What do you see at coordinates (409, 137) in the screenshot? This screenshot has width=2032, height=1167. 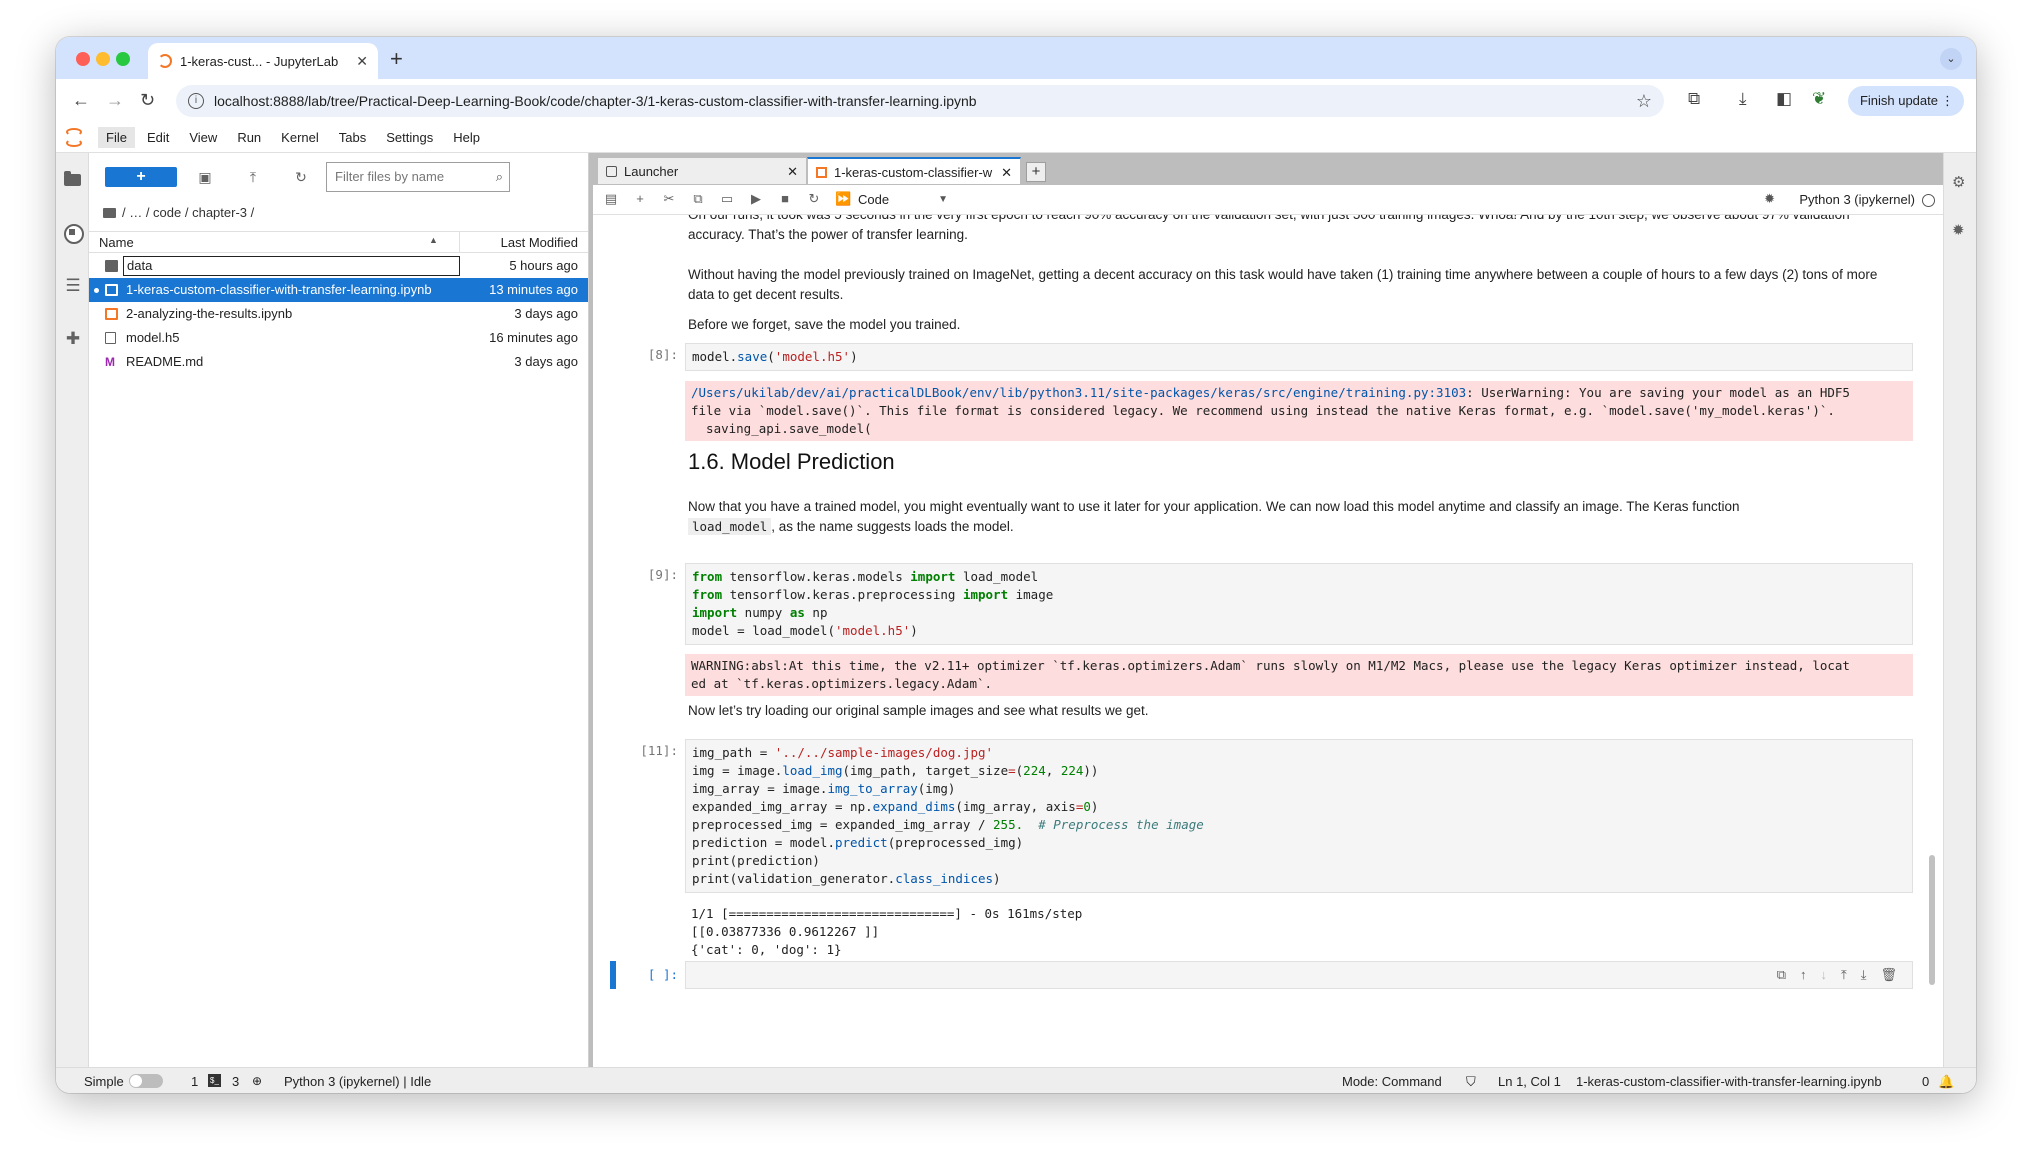 I see `menu-settings: Settings` at bounding box center [409, 137].